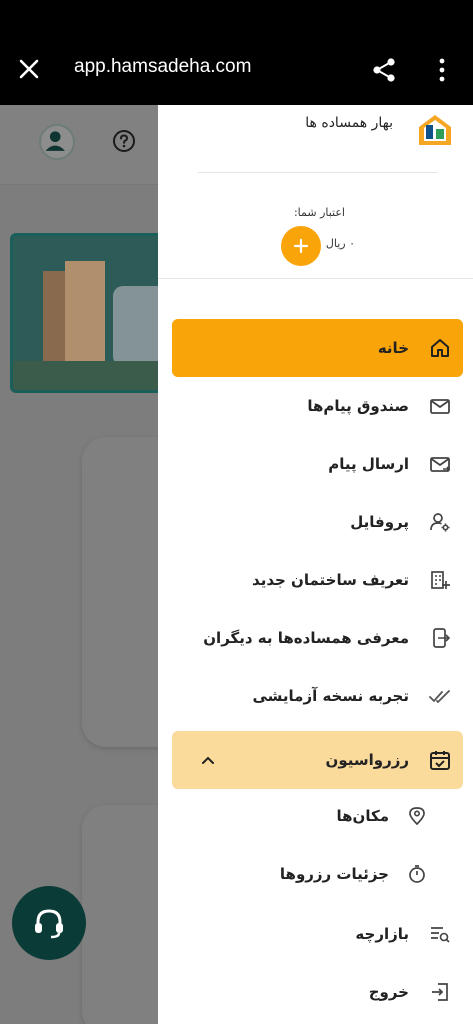  I want to click on more-vert-icon, so click(442, 70).